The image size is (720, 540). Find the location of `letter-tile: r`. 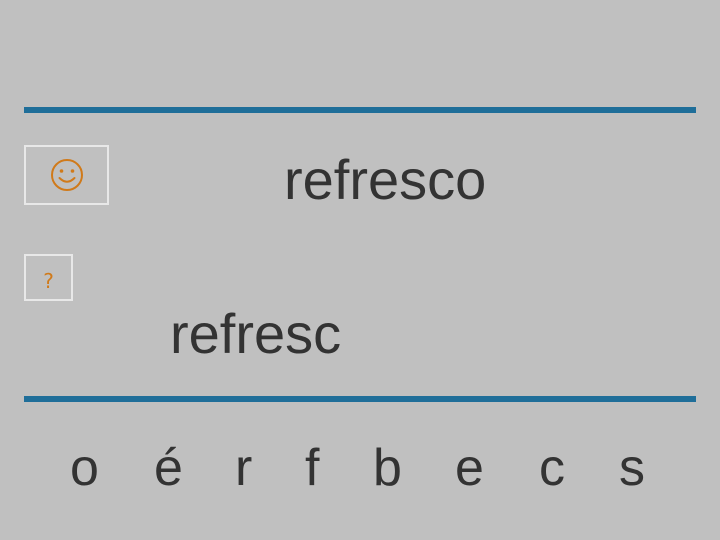

letter-tile: r is located at coordinates (243, 468).